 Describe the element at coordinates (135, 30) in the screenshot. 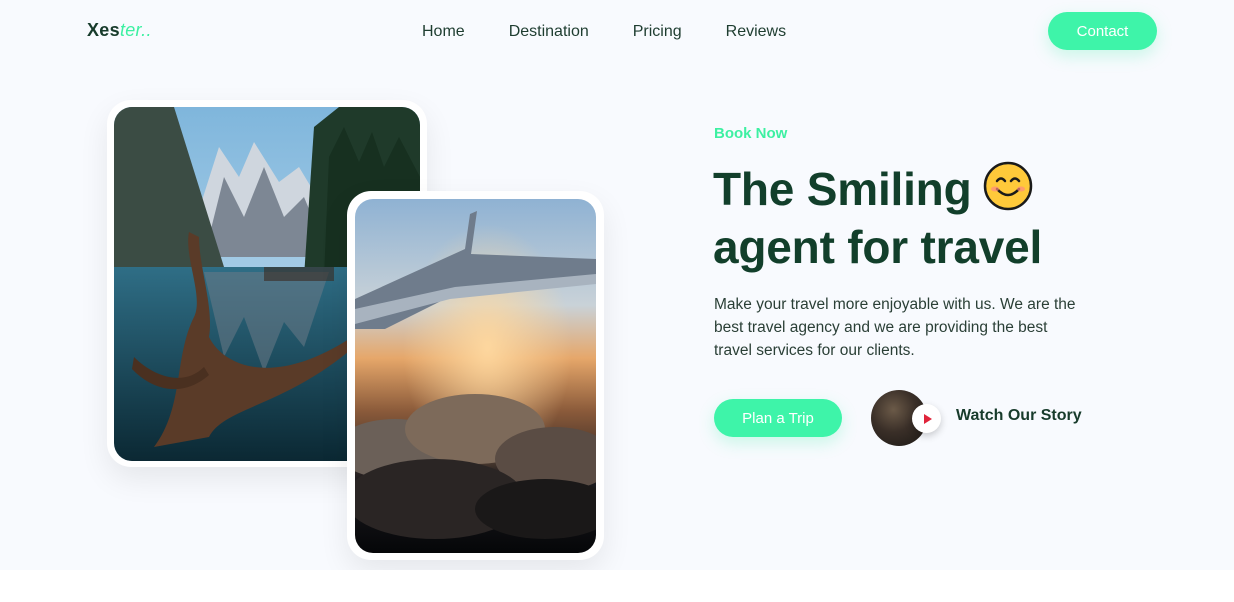

I see `logo-accent: ter..` at that location.